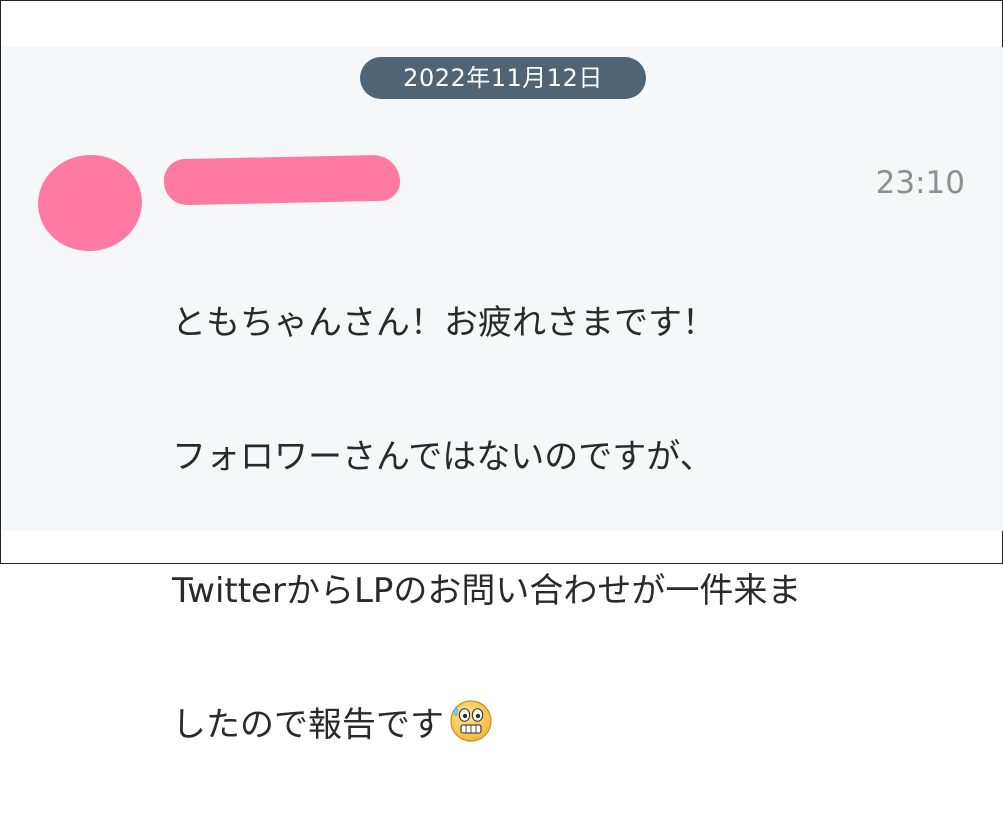 The image size is (1003, 826). Describe the element at coordinates (567, 725) in the screenshot. I see `message-line-4-row: したので報告です` at that location.